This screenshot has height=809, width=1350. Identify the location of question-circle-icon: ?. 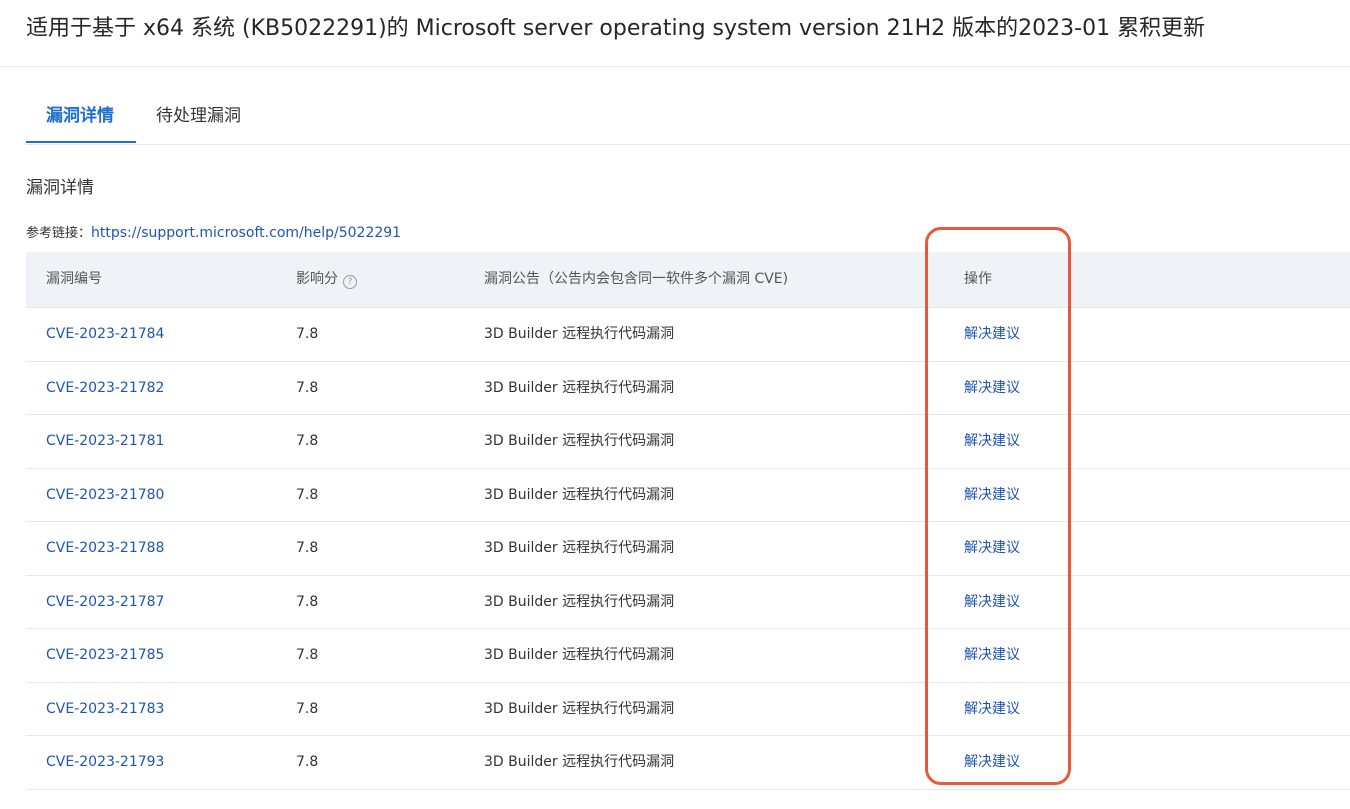
(350, 282).